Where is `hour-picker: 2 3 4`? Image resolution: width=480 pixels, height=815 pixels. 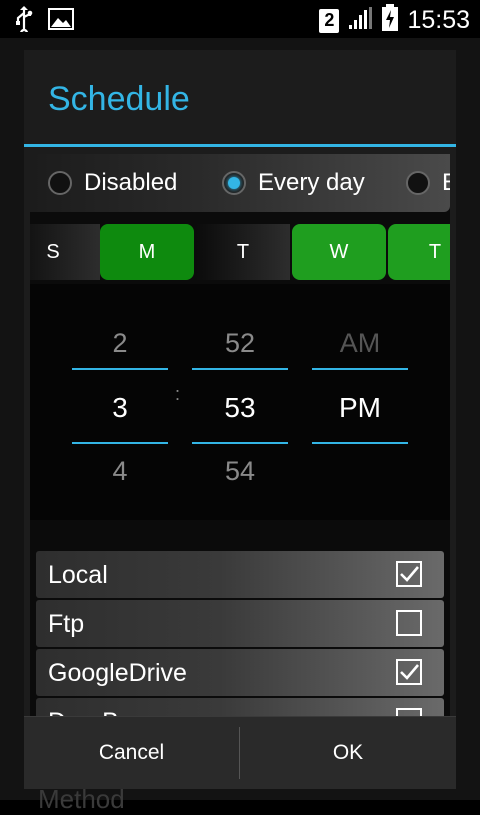
hour-picker: 2 3 4 is located at coordinates (120, 402).